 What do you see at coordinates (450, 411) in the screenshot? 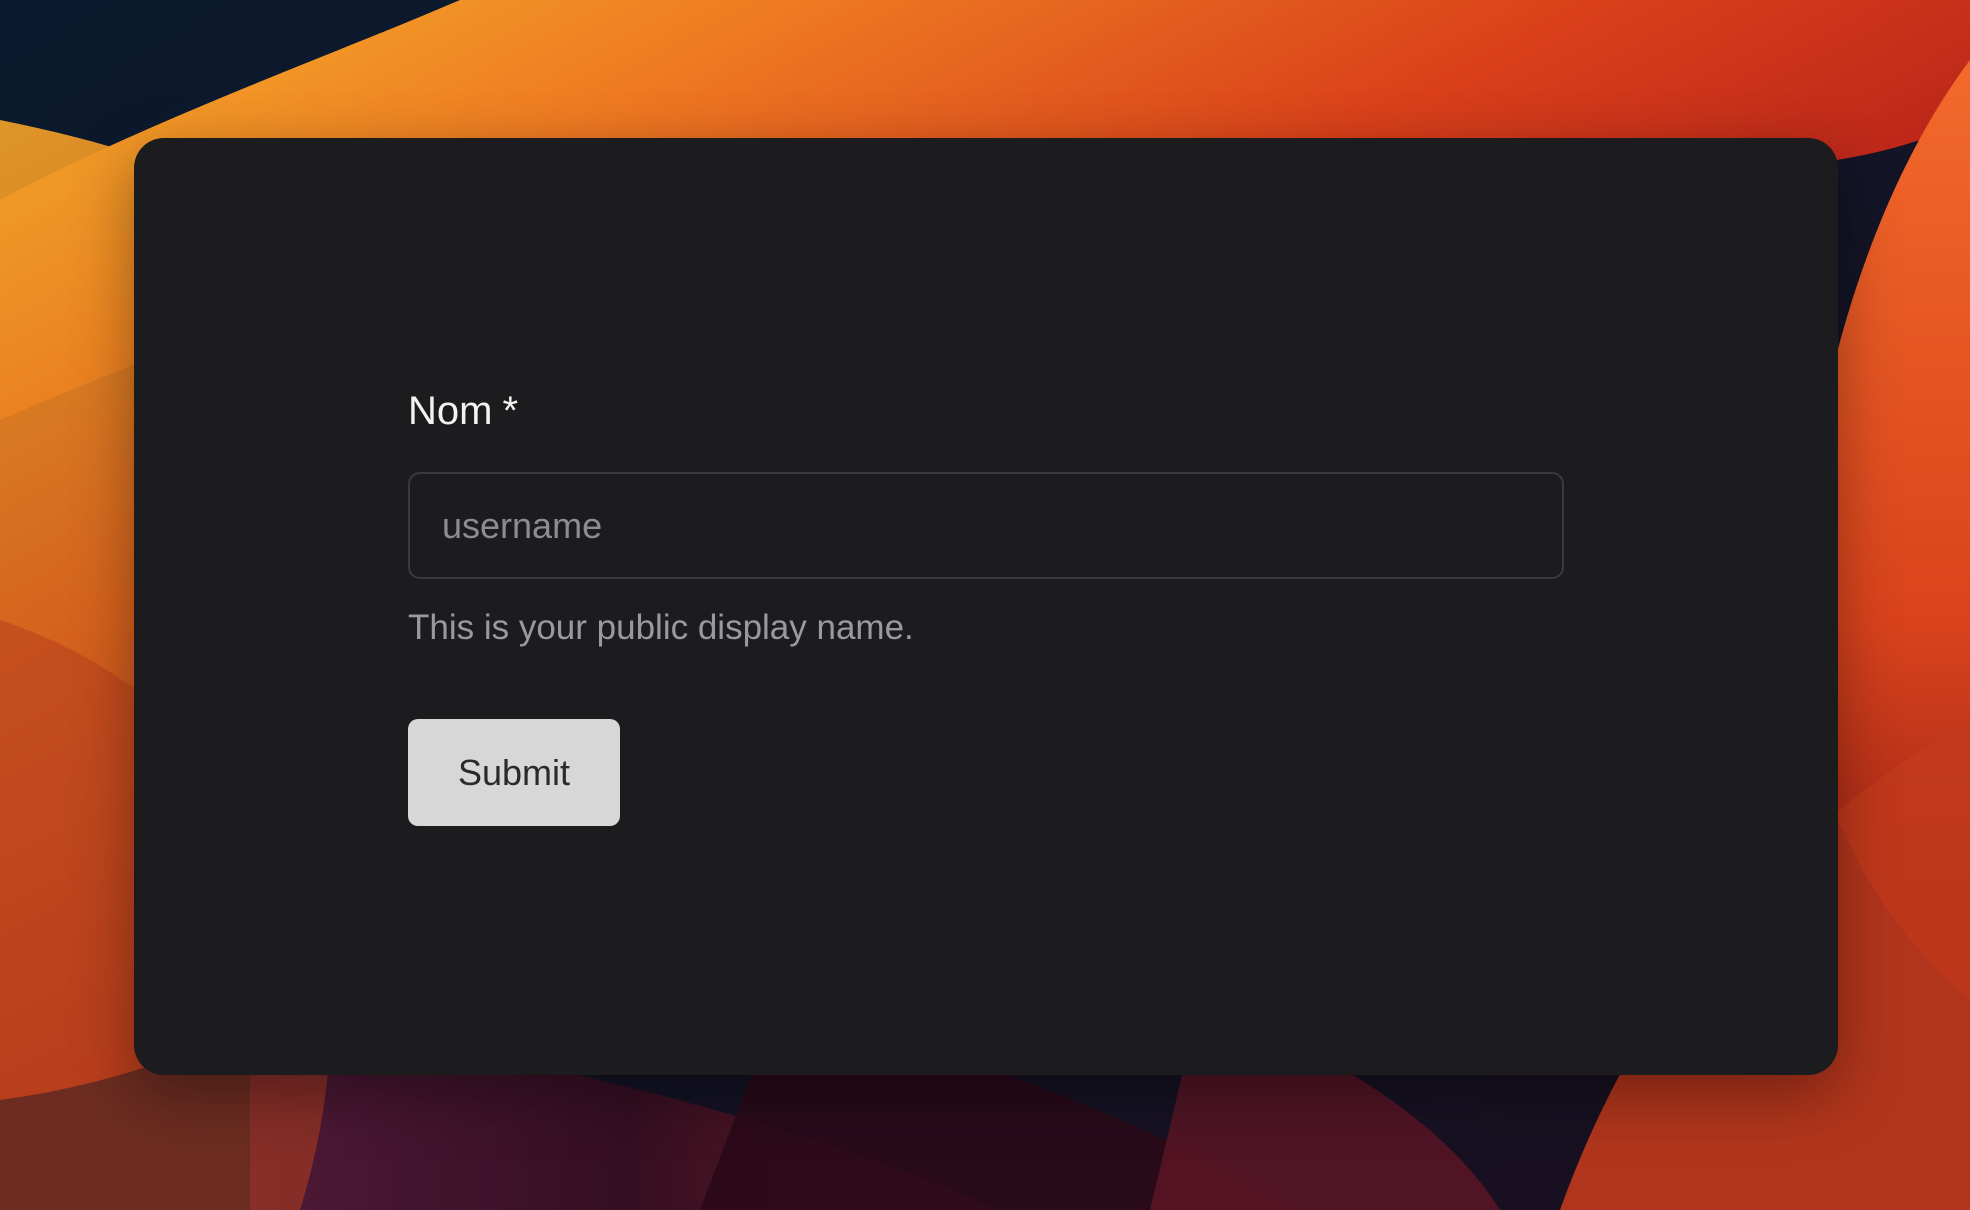
I see `name-label-text: Nom` at bounding box center [450, 411].